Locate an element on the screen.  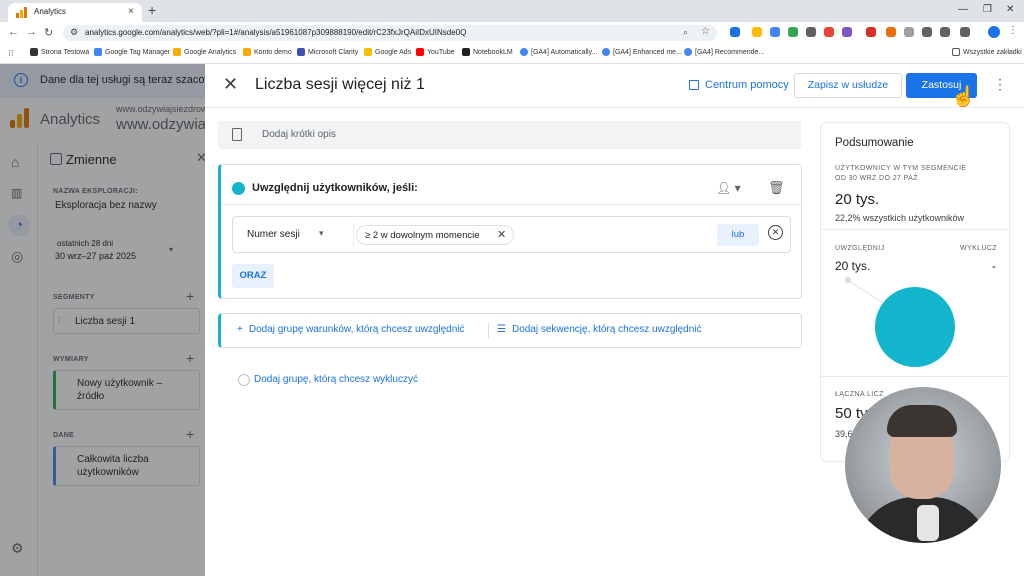
new-tab-button: + is located at coordinates (152, 10).